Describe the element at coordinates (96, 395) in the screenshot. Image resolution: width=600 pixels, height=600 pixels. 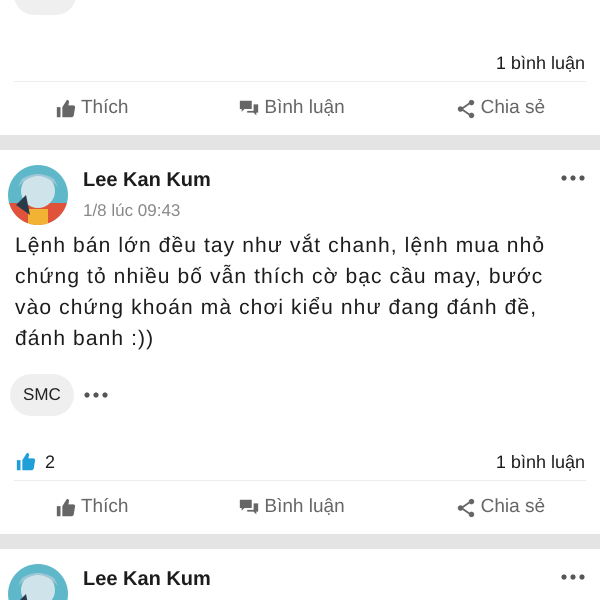
I see `more-tags-icon` at that location.